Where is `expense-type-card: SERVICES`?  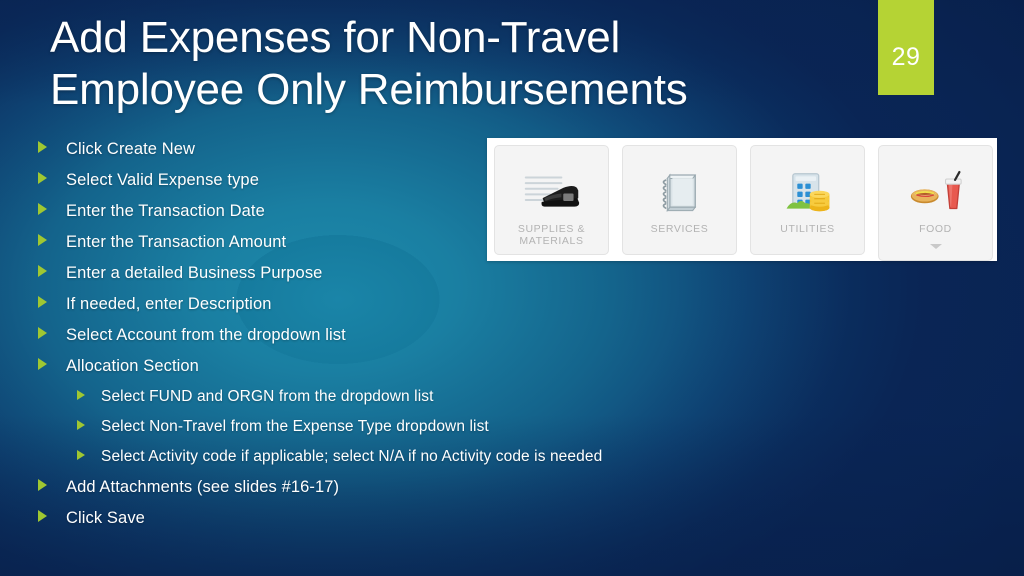 expense-type-card: SERVICES is located at coordinates (679, 200).